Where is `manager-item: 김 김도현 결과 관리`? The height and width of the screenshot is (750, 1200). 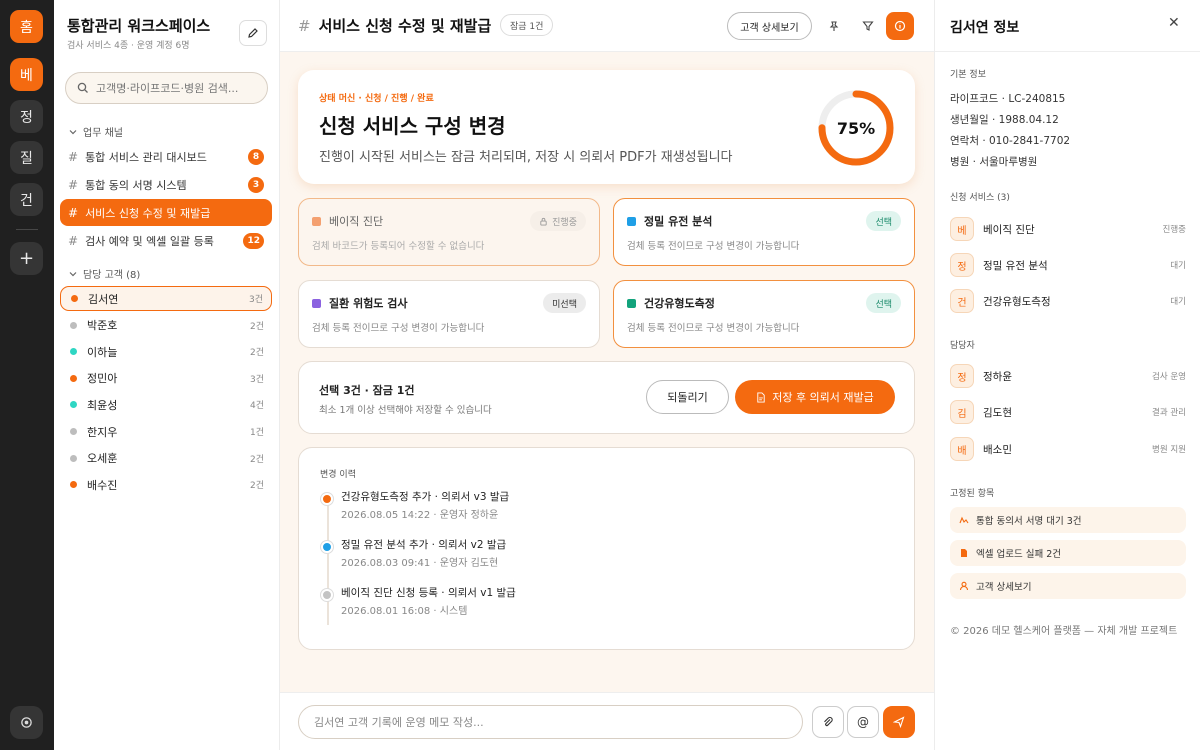 manager-item: 김 김도현 결과 관리 is located at coordinates (1068, 412).